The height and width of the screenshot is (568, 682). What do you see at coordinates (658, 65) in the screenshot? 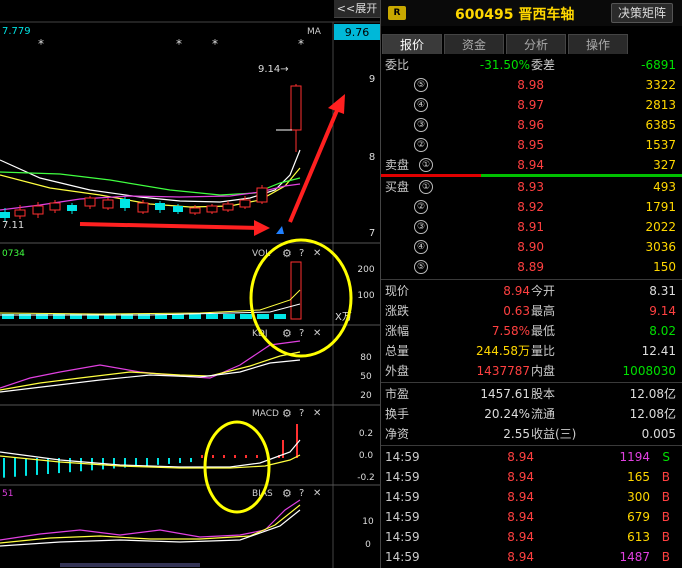
I see `weidiff-value: -6891` at bounding box center [658, 65].